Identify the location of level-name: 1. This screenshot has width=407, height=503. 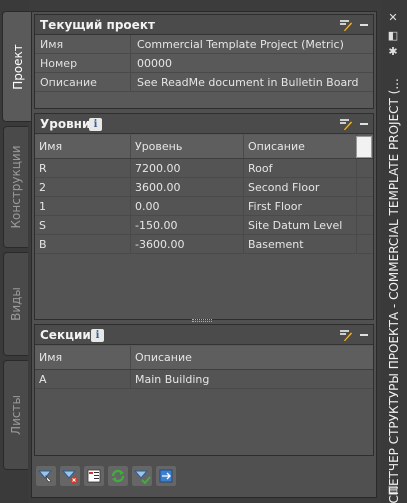
(83, 206).